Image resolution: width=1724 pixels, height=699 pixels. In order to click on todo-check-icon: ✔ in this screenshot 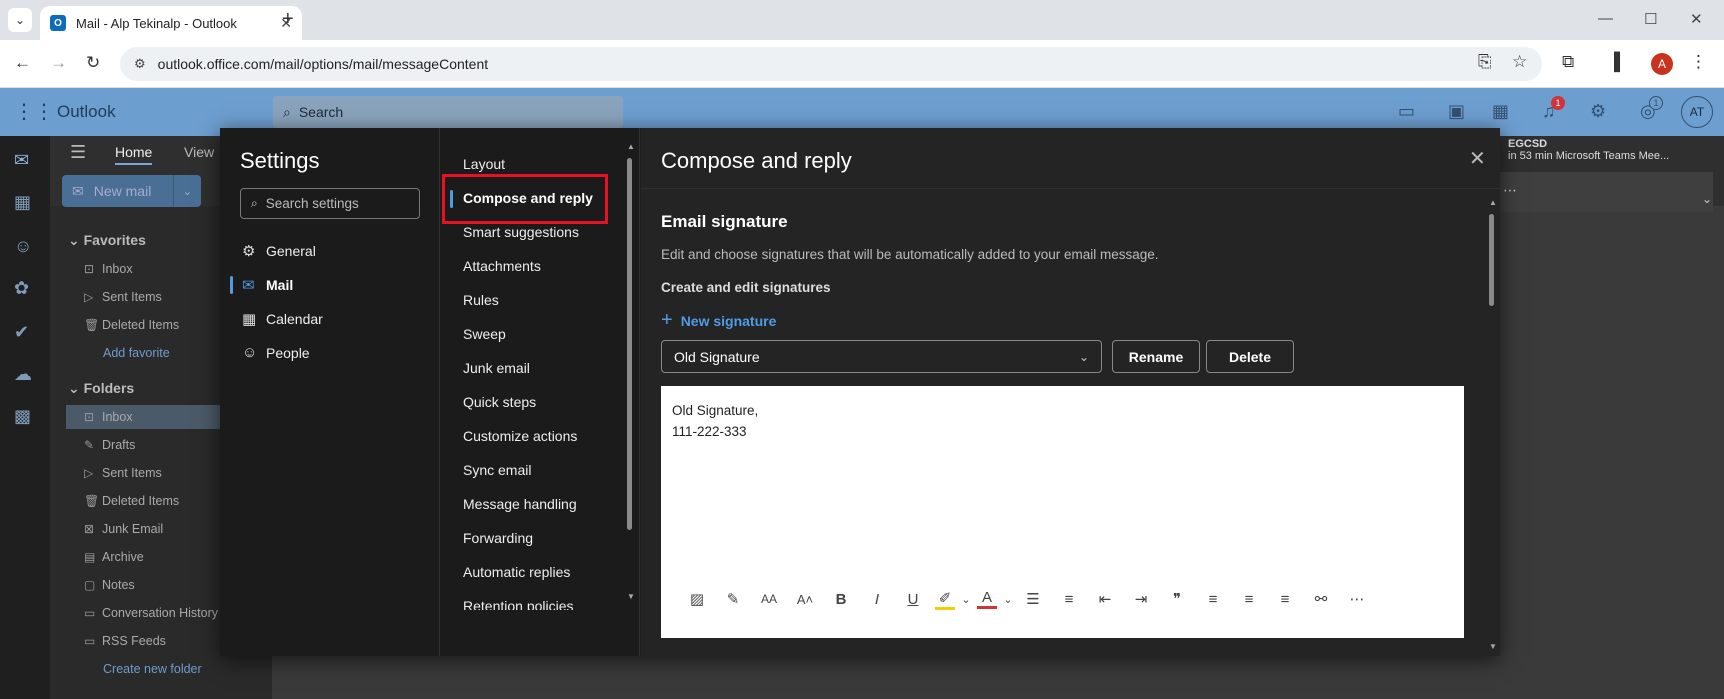, I will do `click(21, 332)`.